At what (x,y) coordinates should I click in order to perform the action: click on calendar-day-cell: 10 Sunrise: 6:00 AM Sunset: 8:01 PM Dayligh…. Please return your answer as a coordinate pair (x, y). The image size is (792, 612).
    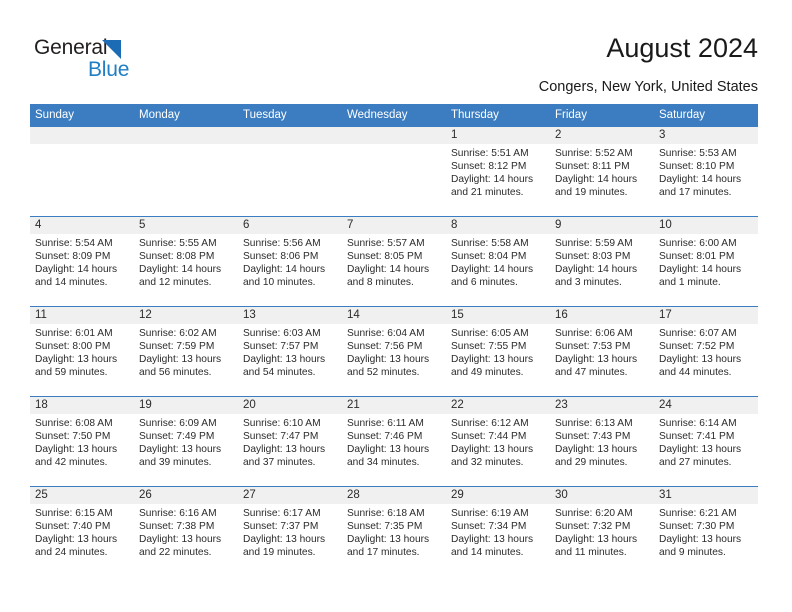
    Looking at the image, I should click on (706, 261).